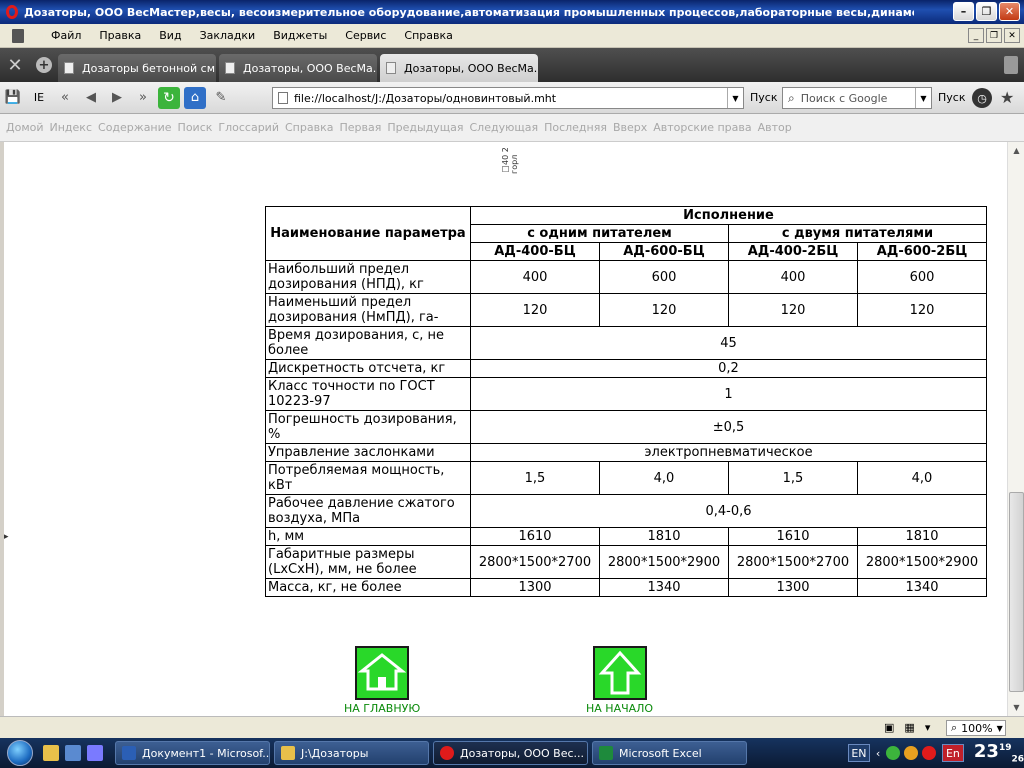 This screenshot has height=768, width=1024. What do you see at coordinates (775, 127) in the screenshot?
I see `nav-author: Автор` at bounding box center [775, 127].